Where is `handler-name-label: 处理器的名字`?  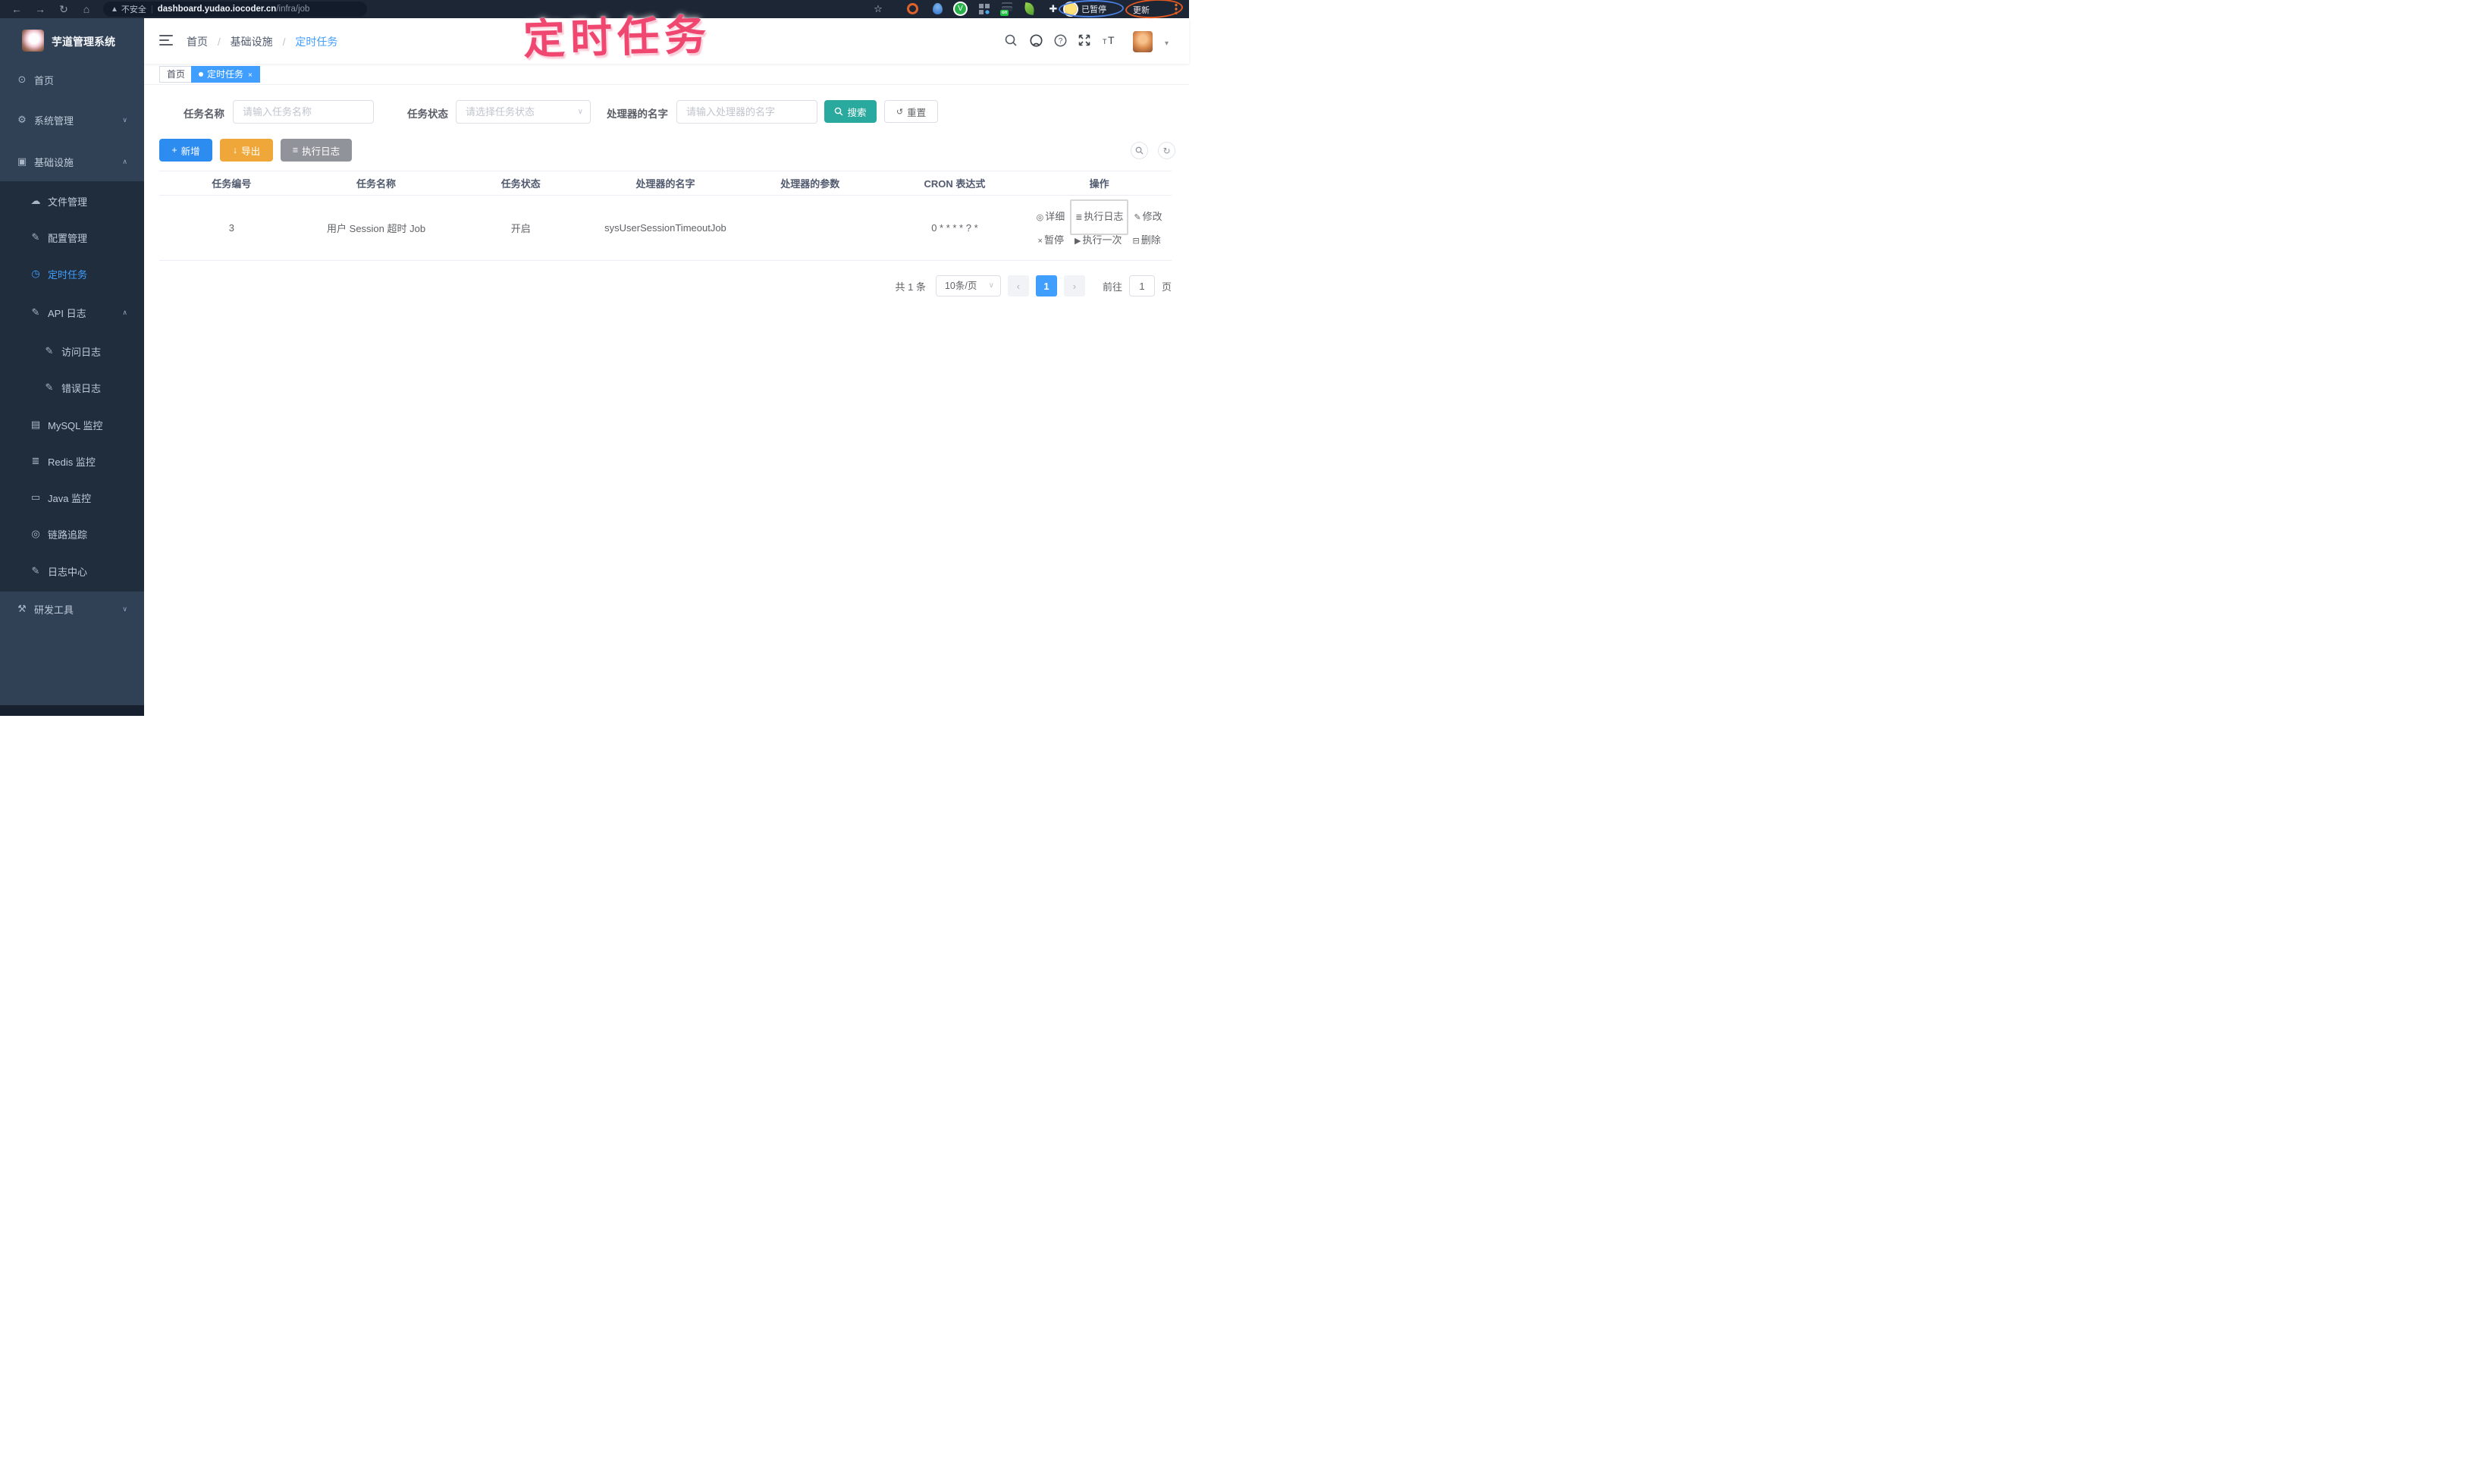 handler-name-label: 处理器的名字 is located at coordinates (637, 114).